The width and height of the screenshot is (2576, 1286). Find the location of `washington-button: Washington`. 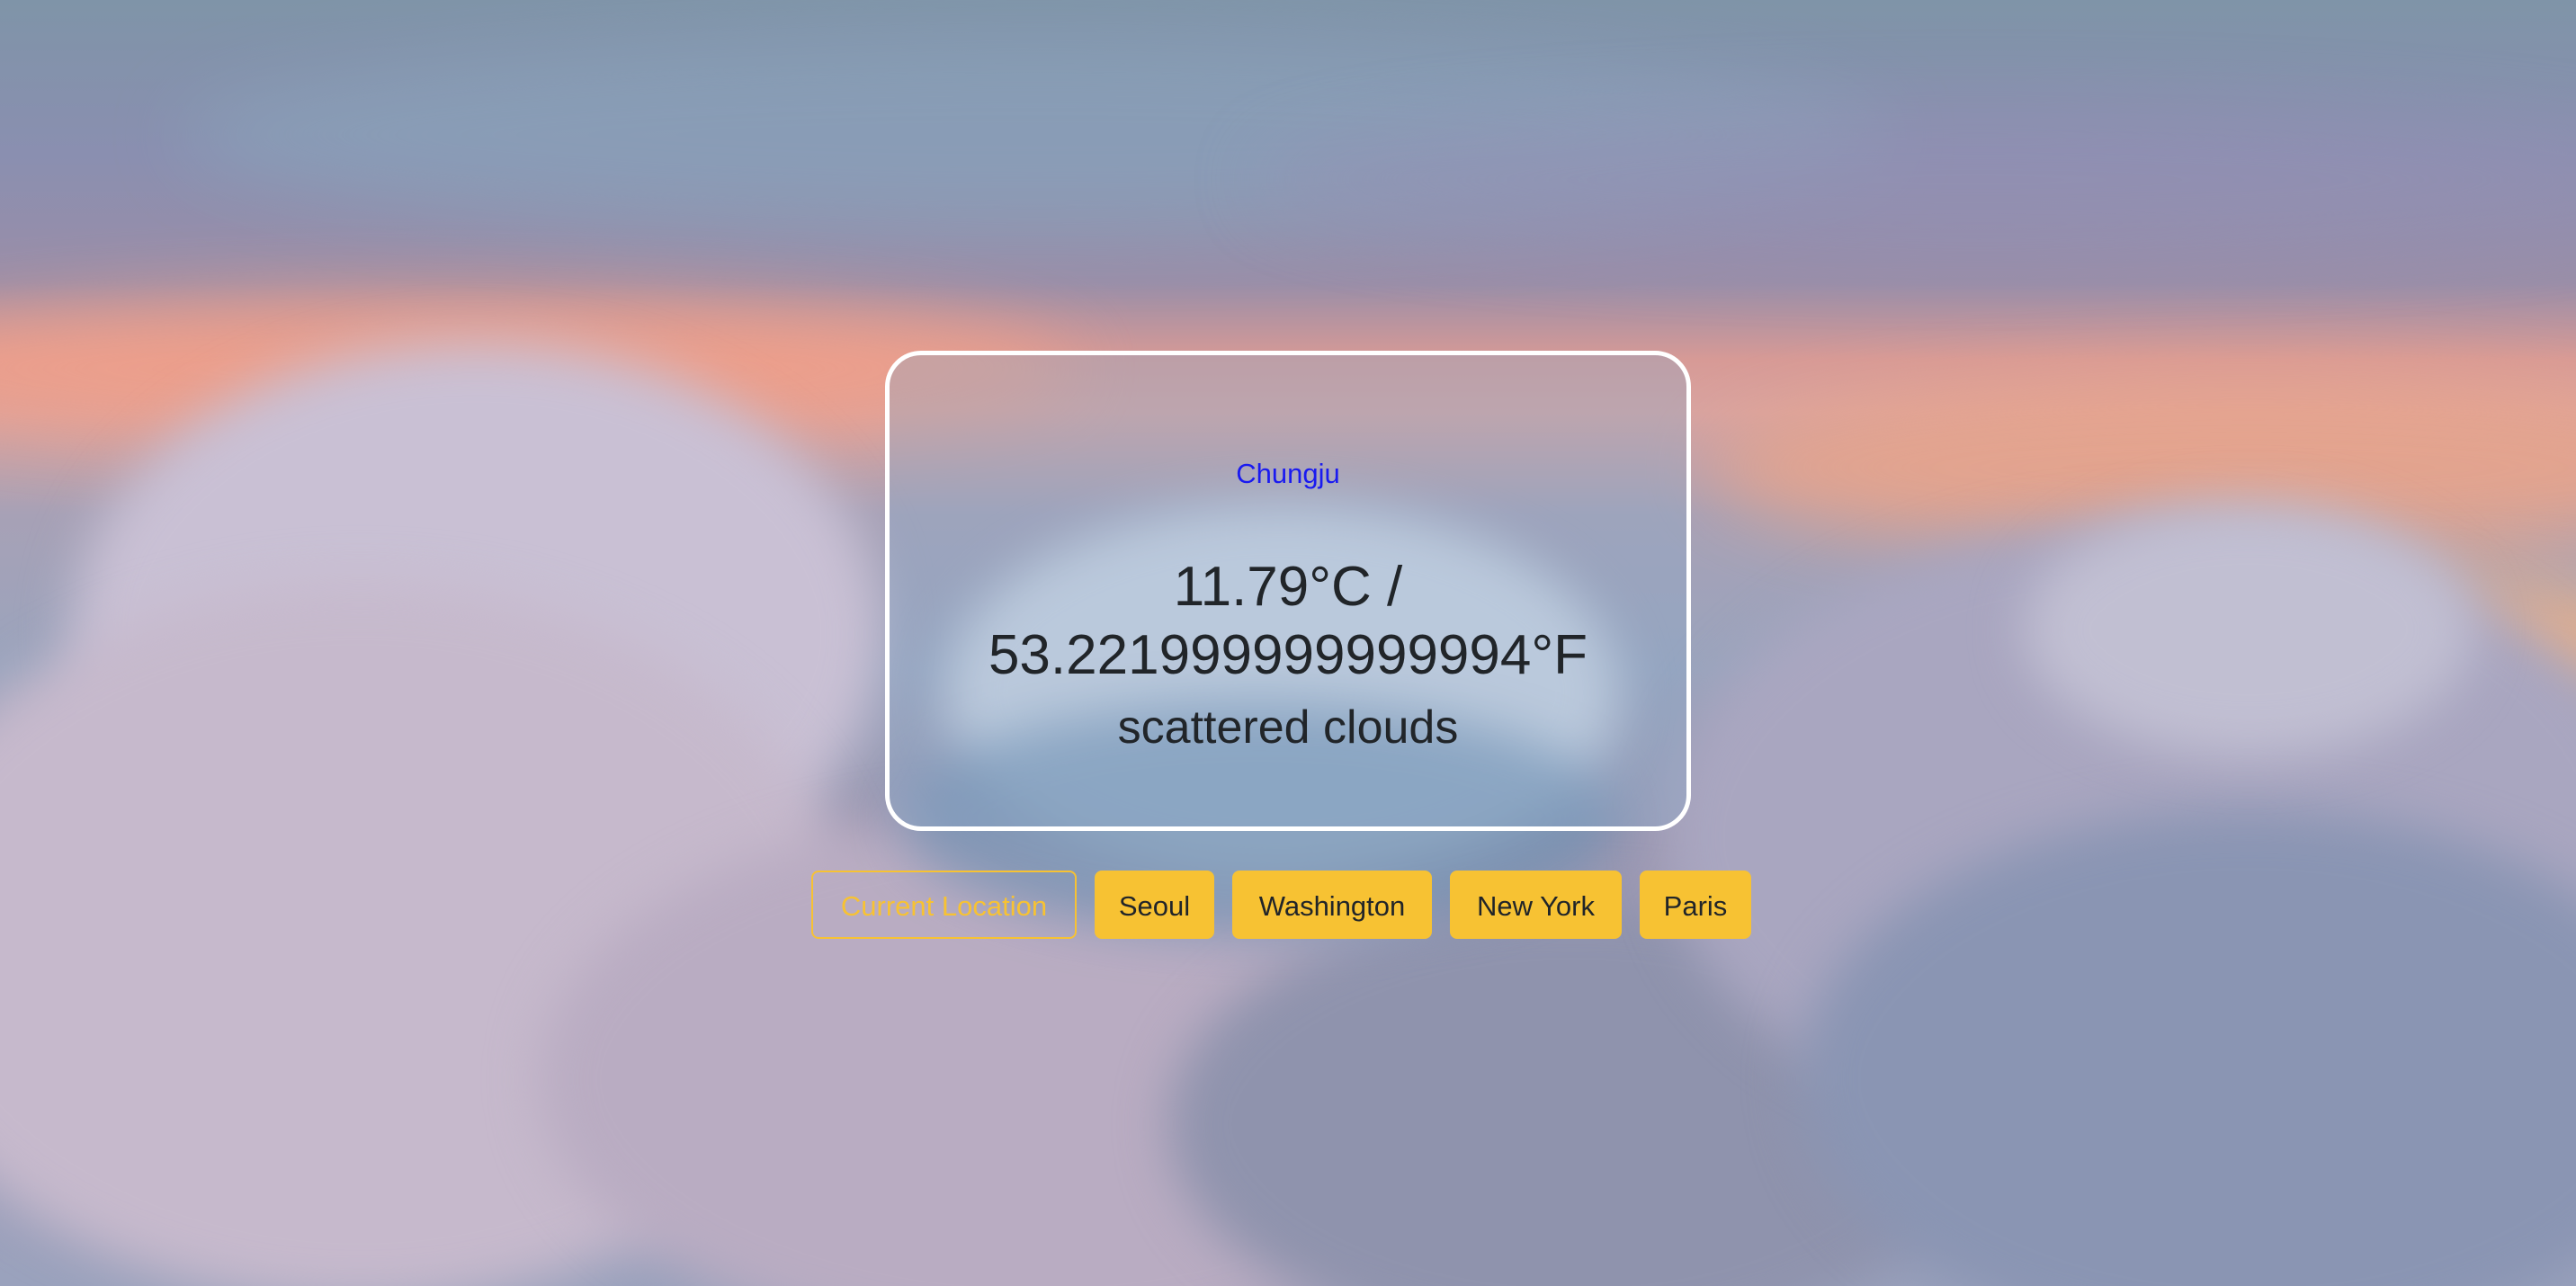

washington-button: Washington is located at coordinates (1332, 905).